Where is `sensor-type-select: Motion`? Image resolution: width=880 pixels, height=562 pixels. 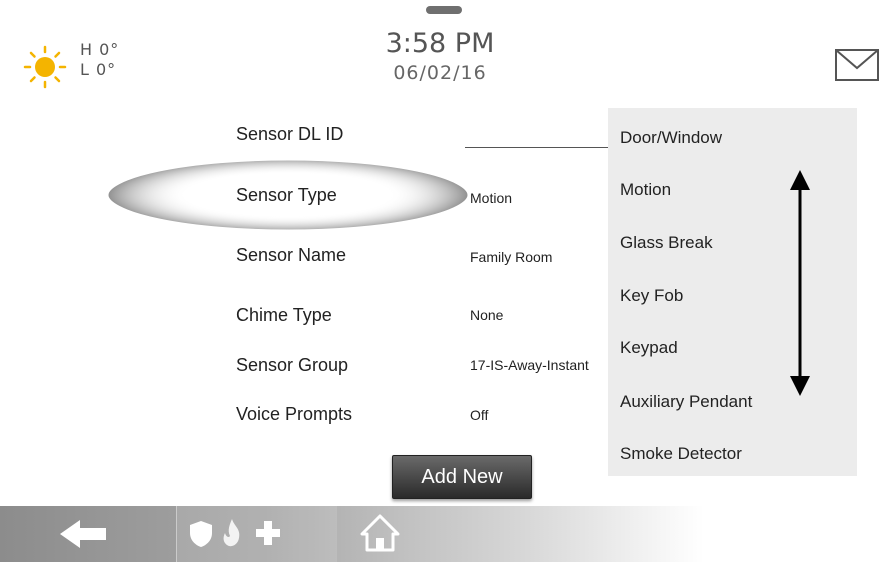 sensor-type-select: Motion is located at coordinates (540, 198).